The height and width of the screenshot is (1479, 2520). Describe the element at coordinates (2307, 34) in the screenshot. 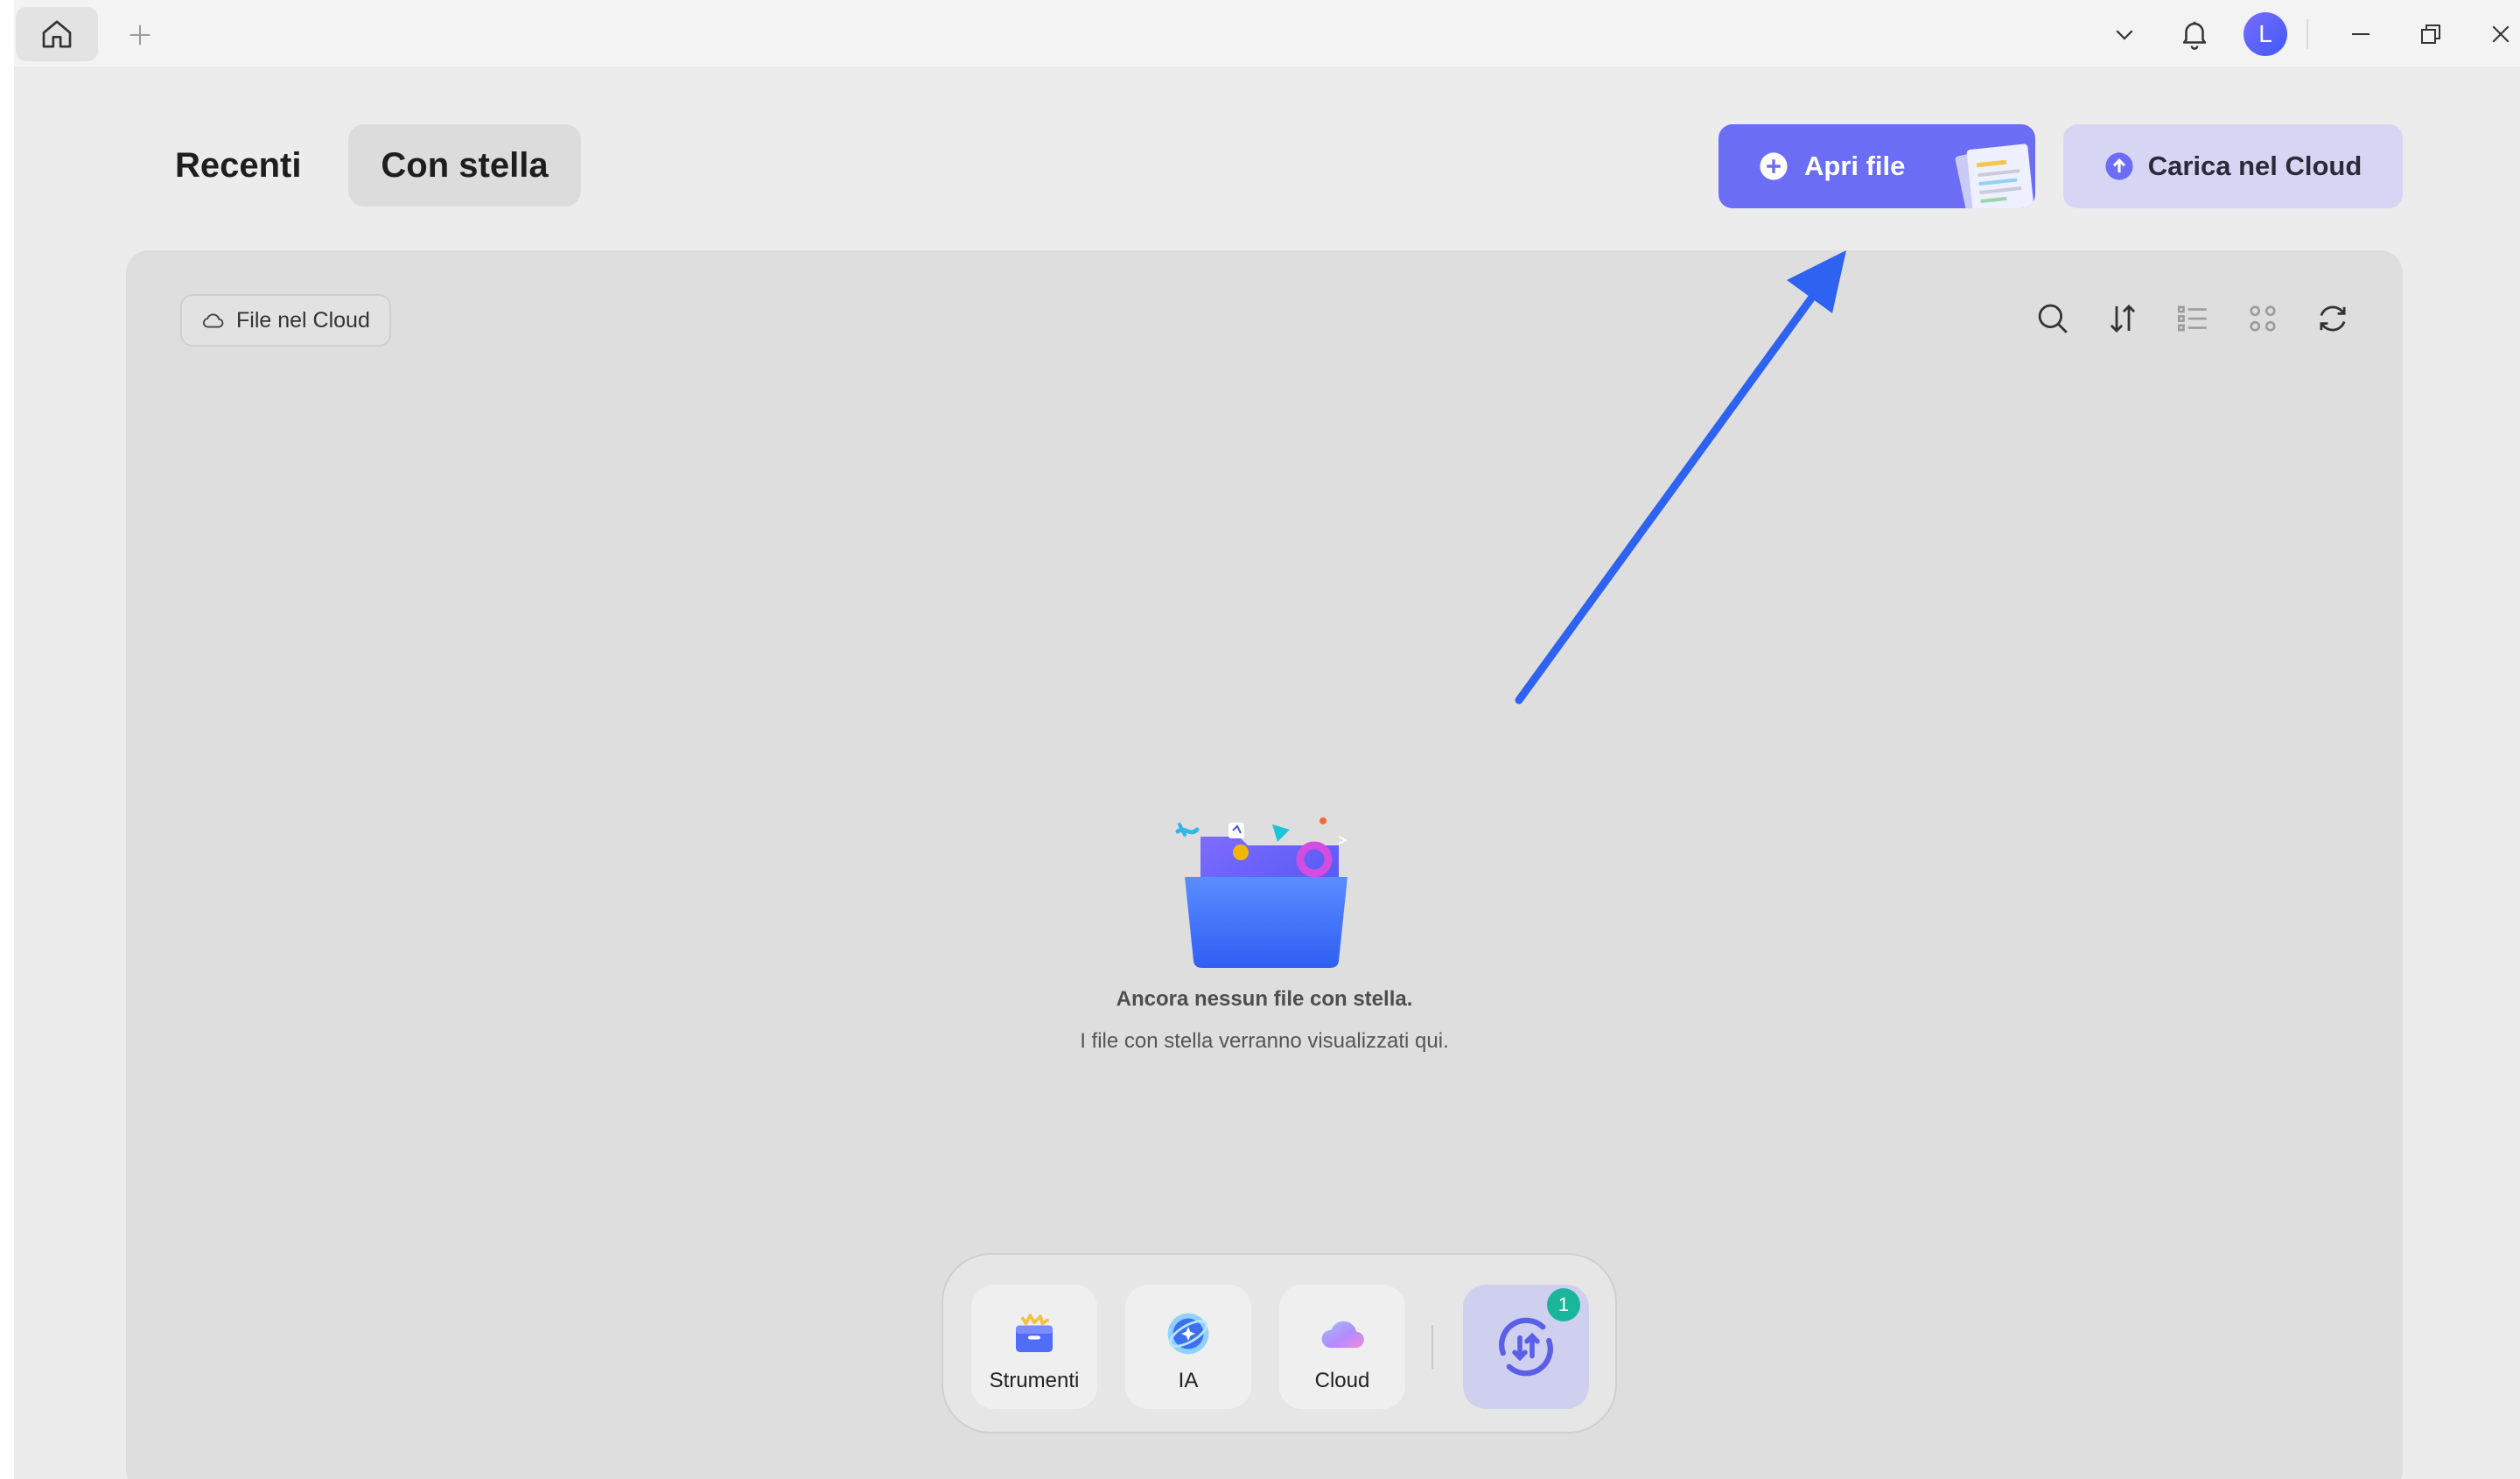

I see `titlebar-divider` at that location.